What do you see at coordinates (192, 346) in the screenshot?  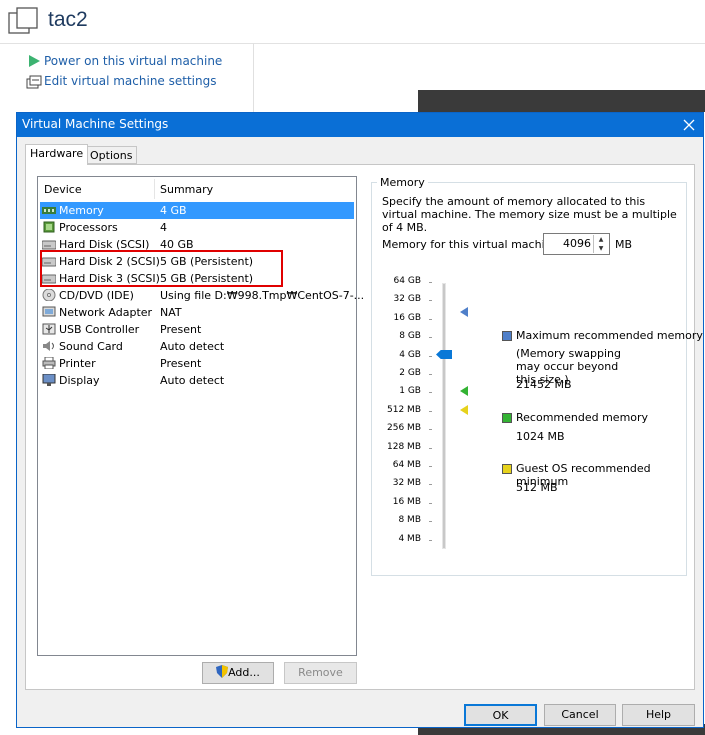 I see `device-summary: Auto detect` at bounding box center [192, 346].